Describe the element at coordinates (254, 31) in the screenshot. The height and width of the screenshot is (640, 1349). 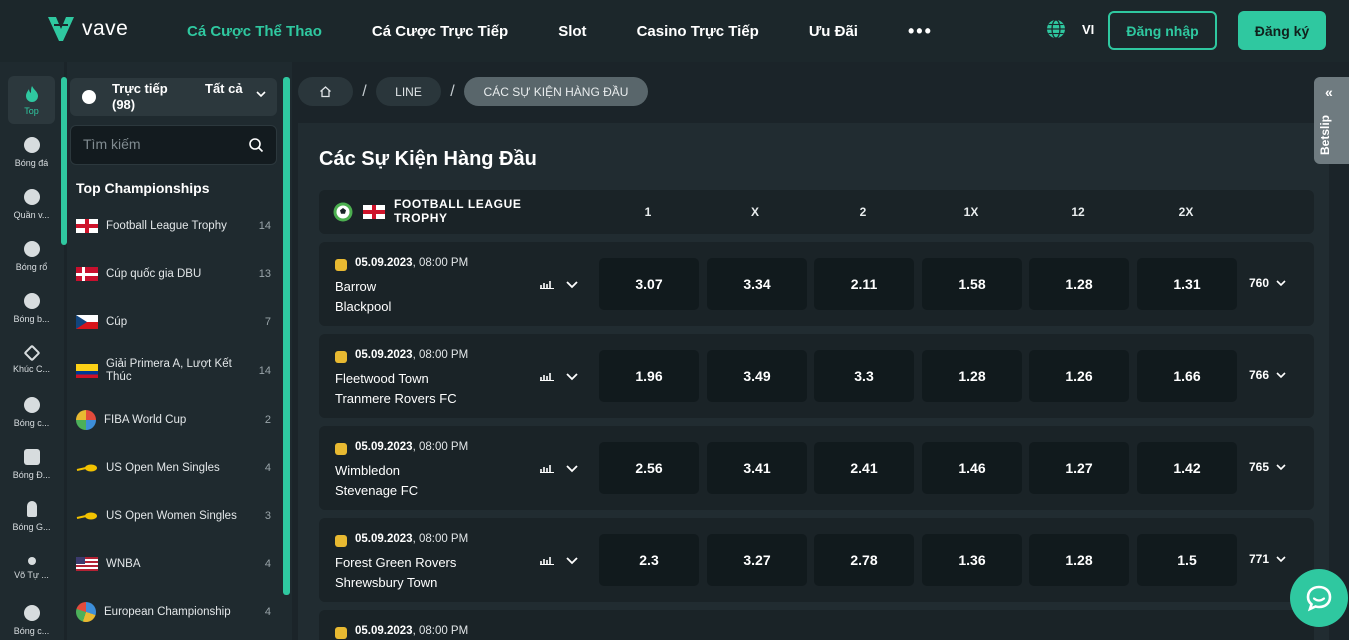
I see `nav-sports-betting: Cá Cược Thể Thao` at that location.